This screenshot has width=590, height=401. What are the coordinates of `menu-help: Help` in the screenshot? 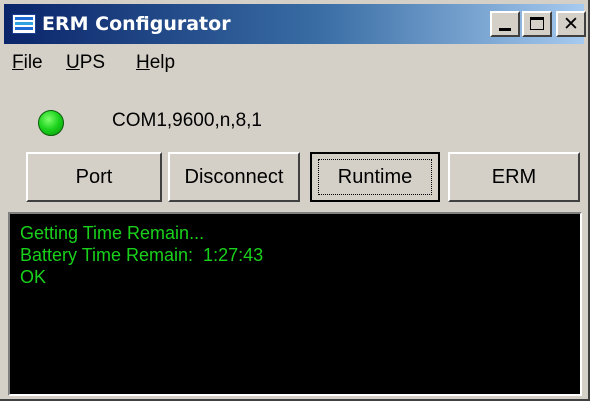 It's located at (155, 63).